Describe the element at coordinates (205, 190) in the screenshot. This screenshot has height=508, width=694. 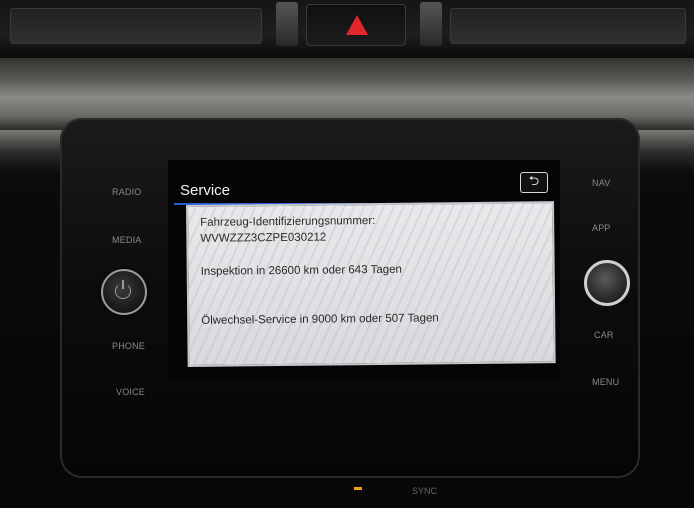
I see `page-title: Service` at that location.